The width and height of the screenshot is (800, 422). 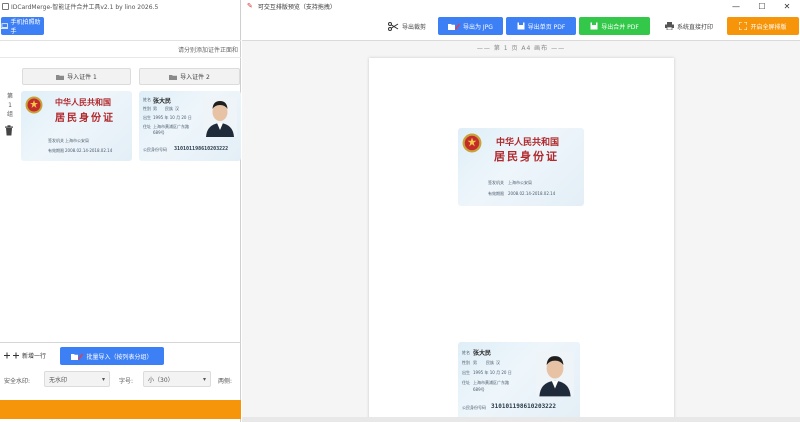 I want to click on export-jpg-button: 导出为 JPG, so click(x=470, y=26).